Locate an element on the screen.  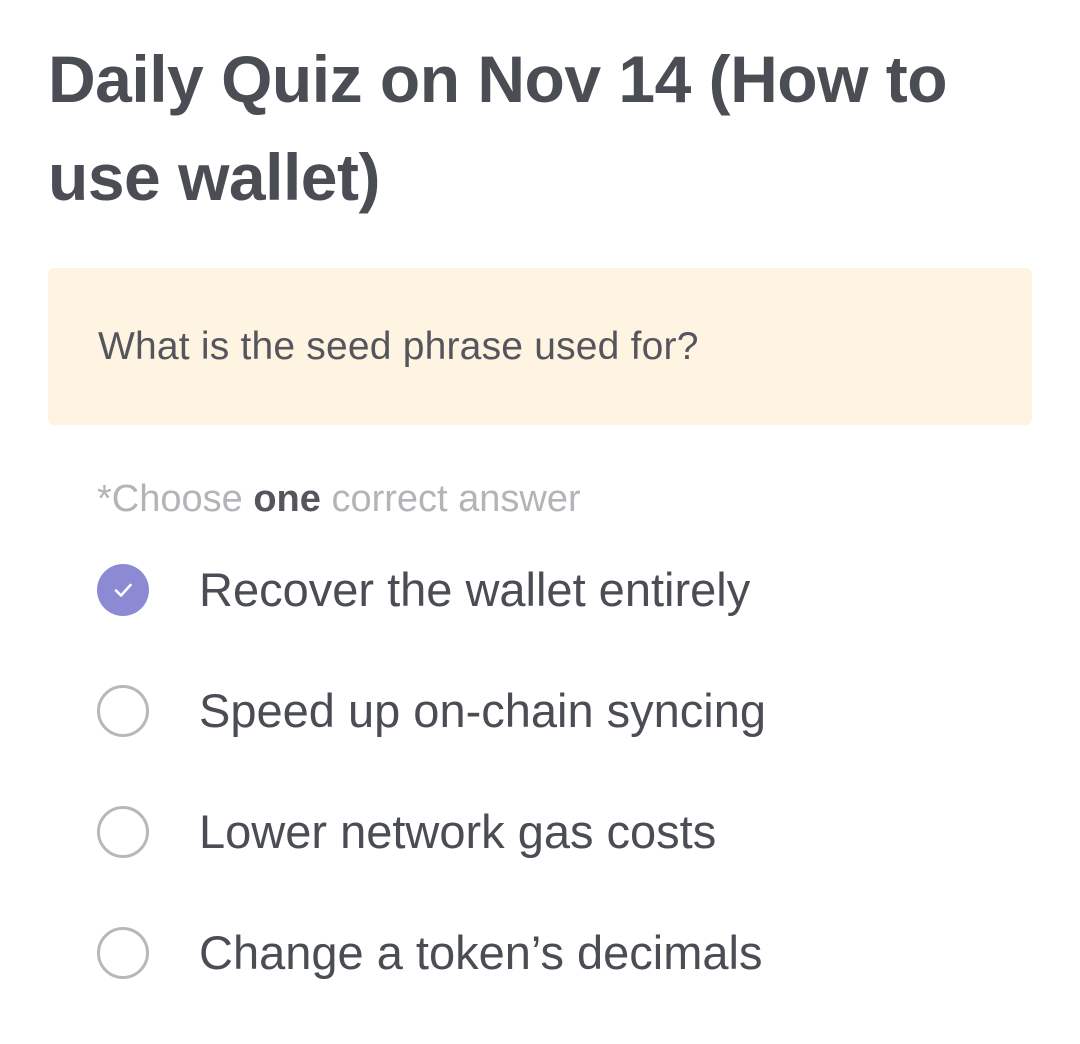
answer-option-label: Recover the wallet entirely is located at coordinates (475, 589).